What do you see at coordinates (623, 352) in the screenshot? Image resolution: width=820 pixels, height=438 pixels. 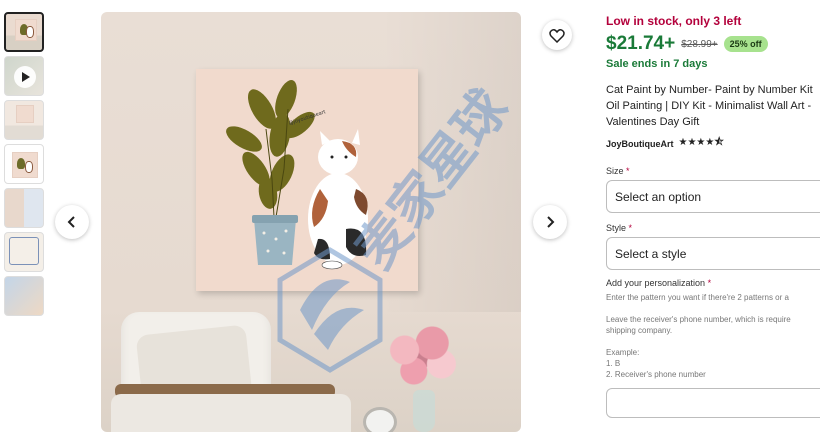 I see `hint-line: Example:` at bounding box center [623, 352].